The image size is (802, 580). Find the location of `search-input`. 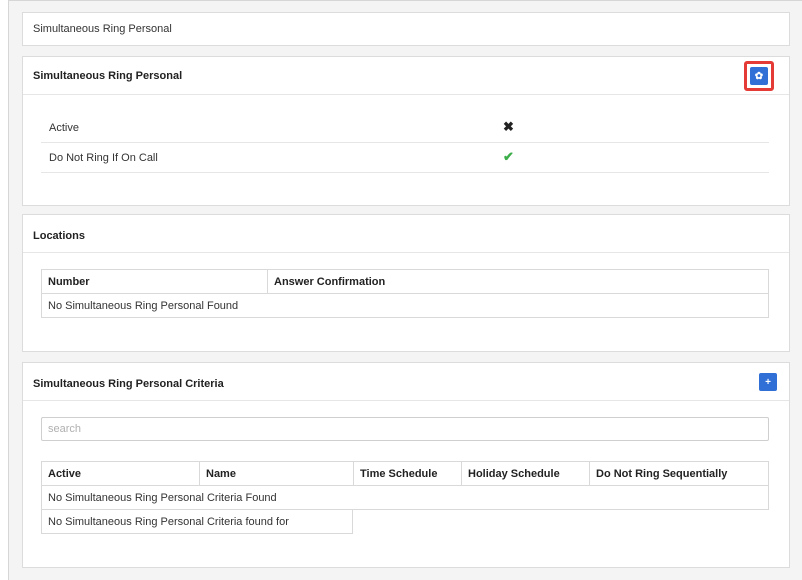

search-input is located at coordinates (405, 429).